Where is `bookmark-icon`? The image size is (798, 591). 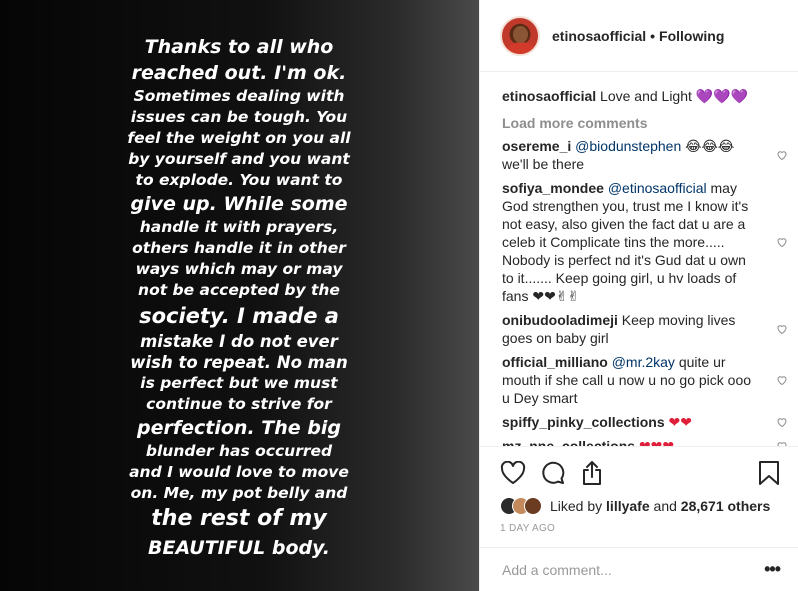
bookmark-icon is located at coordinates (769, 473).